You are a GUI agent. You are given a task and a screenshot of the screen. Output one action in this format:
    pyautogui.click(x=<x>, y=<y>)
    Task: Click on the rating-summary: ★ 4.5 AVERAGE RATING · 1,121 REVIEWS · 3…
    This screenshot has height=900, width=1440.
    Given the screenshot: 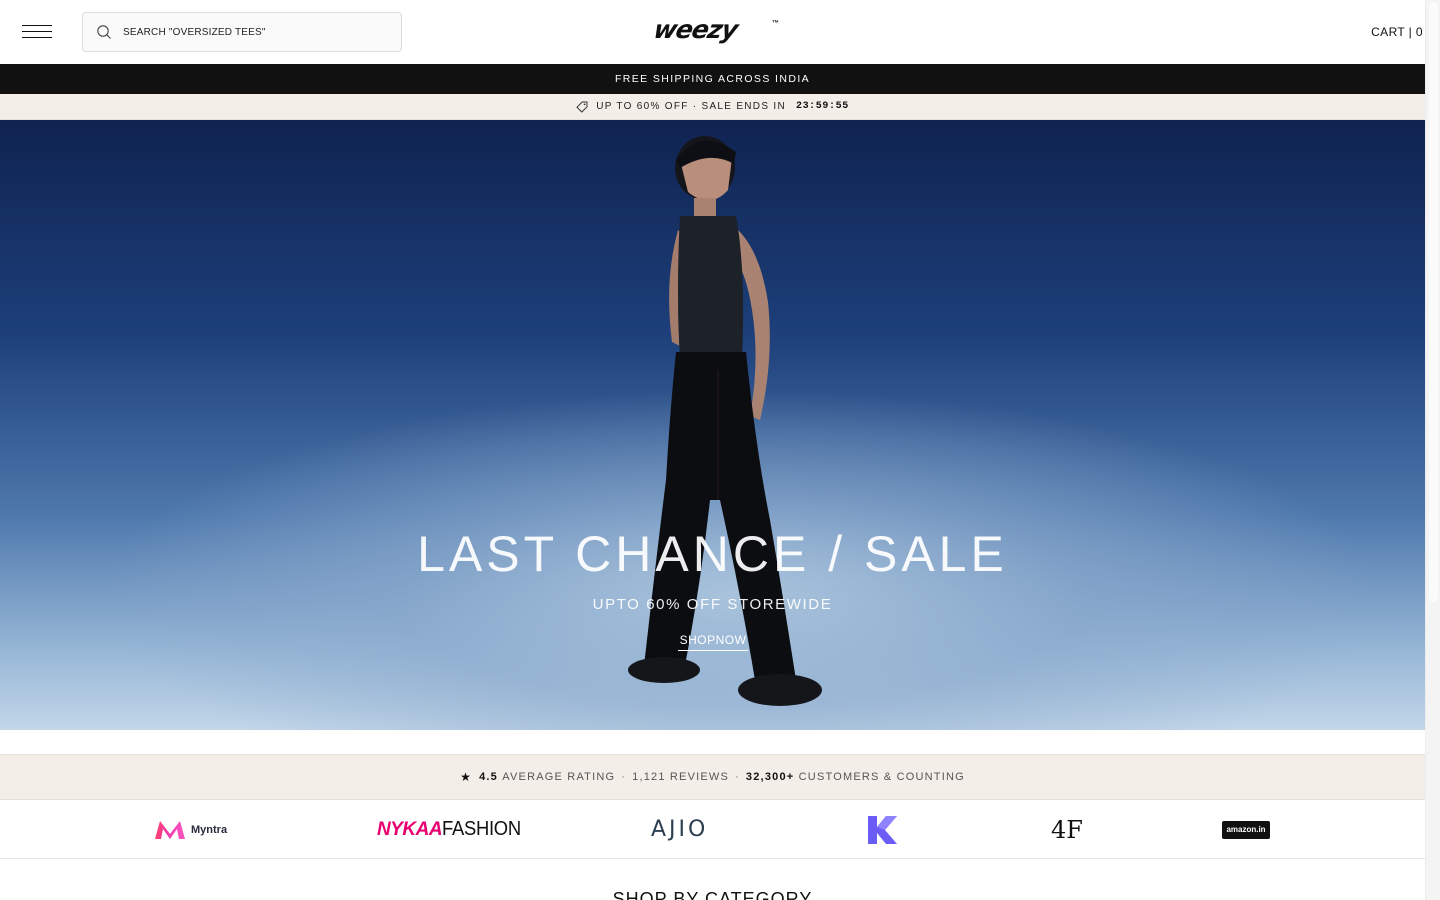 What is the action you would take?
    pyautogui.click(x=712, y=777)
    